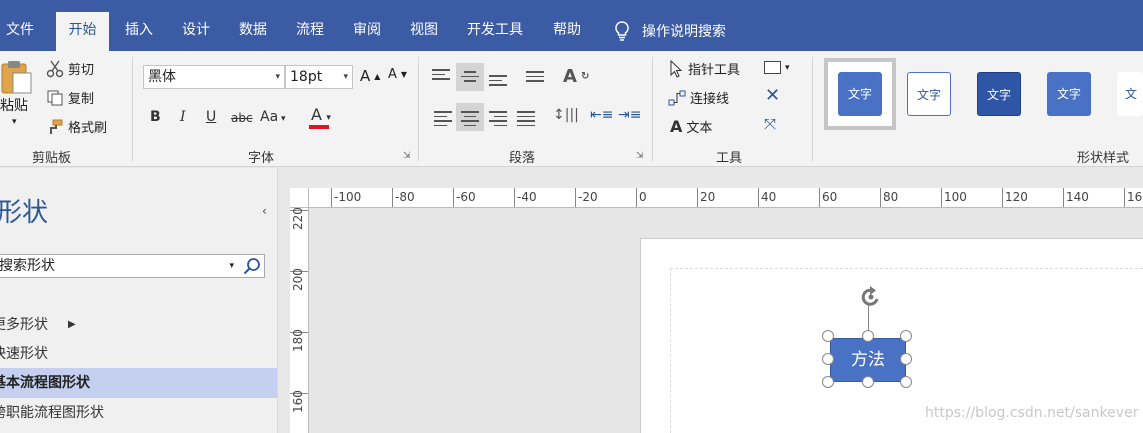  I want to click on shapes-pane-title: 形状, so click(24, 213).